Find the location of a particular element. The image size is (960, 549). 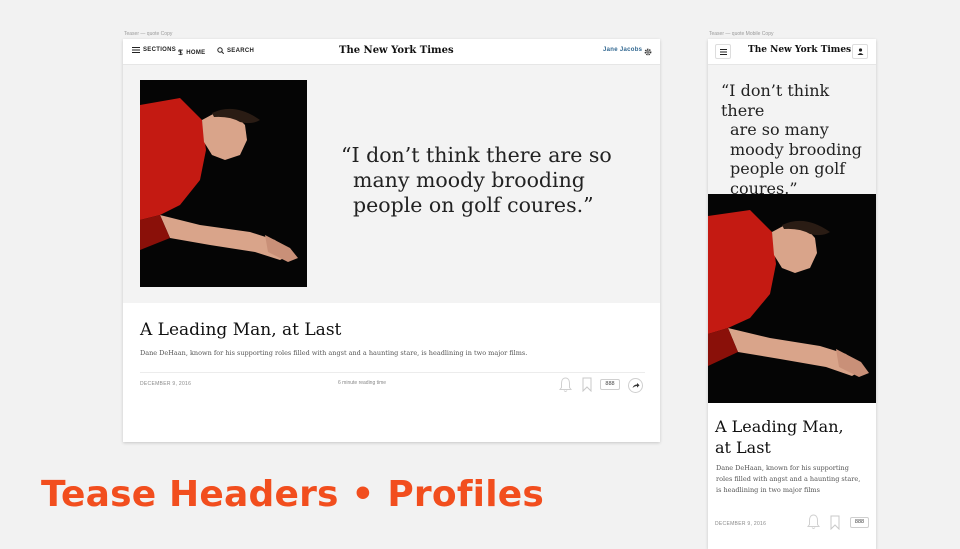

home-label: HOME is located at coordinates (196, 52).